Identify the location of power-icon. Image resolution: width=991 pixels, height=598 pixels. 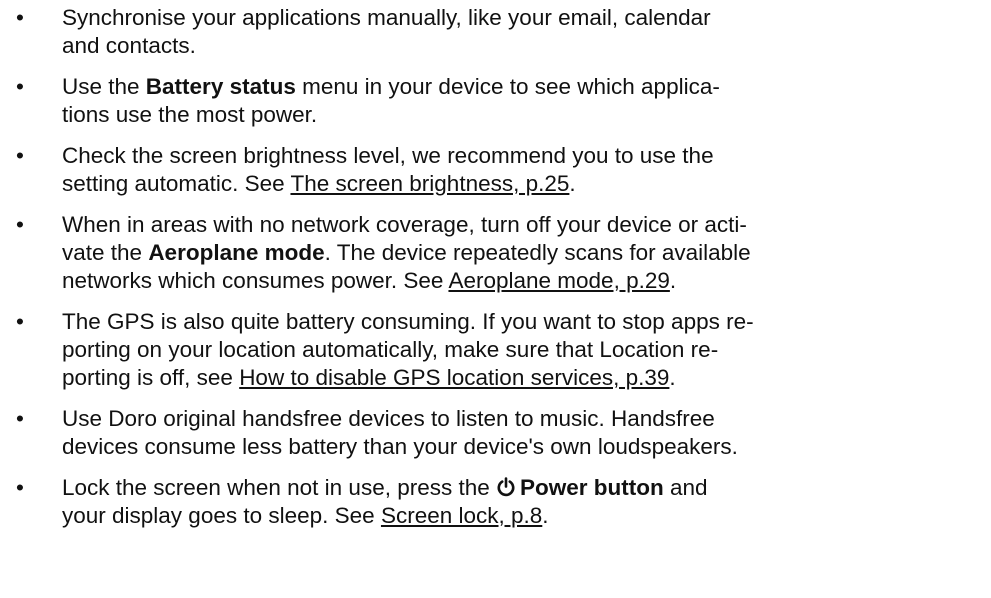
(506, 486).